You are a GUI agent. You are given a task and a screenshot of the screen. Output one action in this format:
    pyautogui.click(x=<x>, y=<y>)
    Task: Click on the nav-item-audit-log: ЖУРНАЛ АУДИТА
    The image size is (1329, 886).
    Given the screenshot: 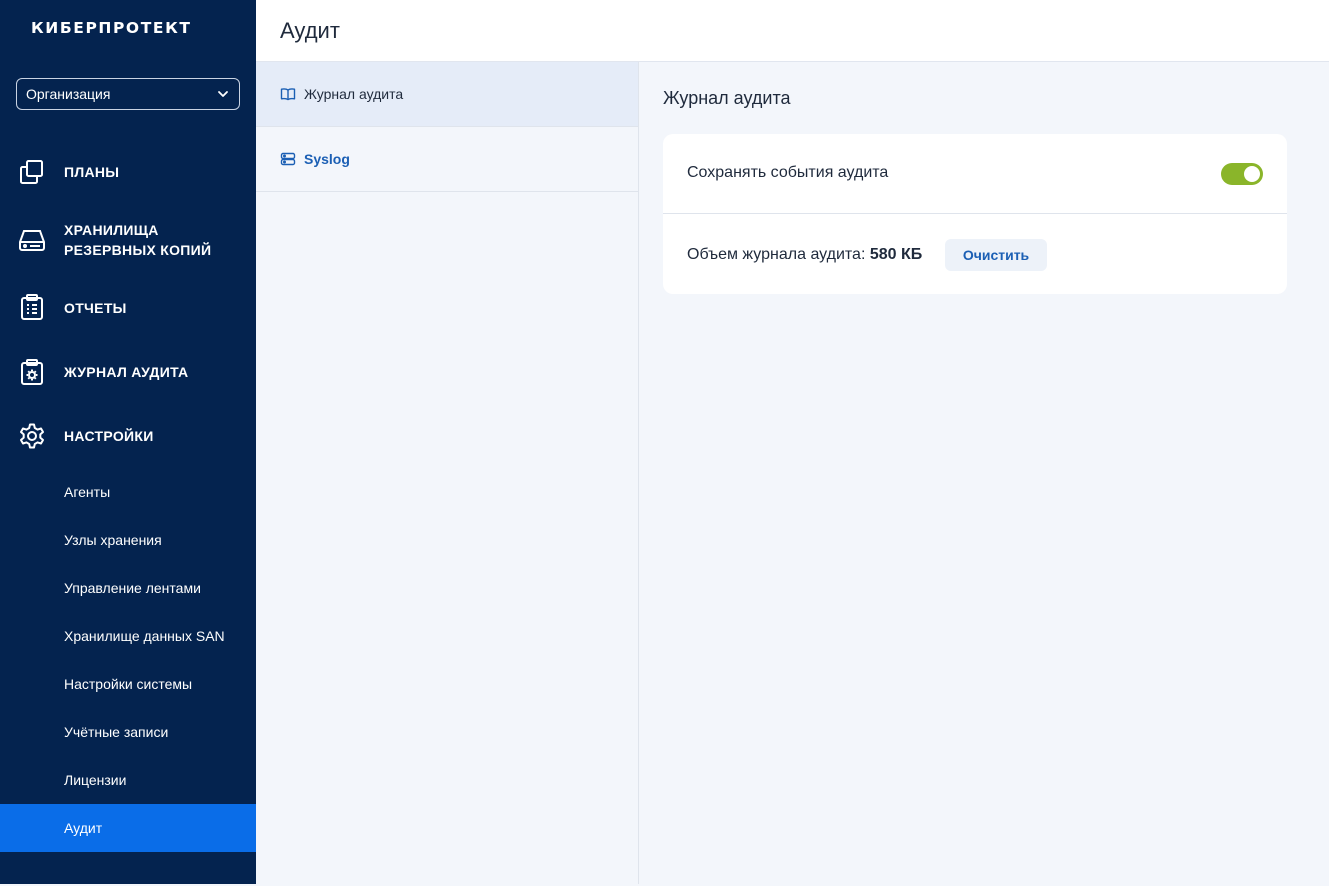 What is the action you would take?
    pyautogui.click(x=128, y=372)
    